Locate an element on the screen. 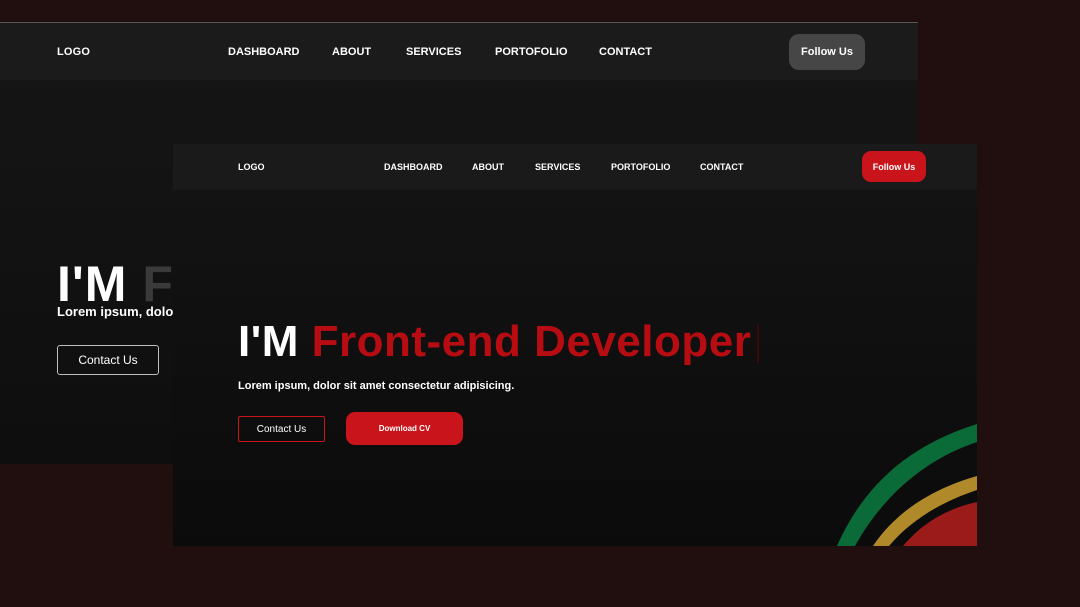 This screenshot has width=1080, height=607. back-nav-dashboard: DASHBOARD is located at coordinates (264, 52).